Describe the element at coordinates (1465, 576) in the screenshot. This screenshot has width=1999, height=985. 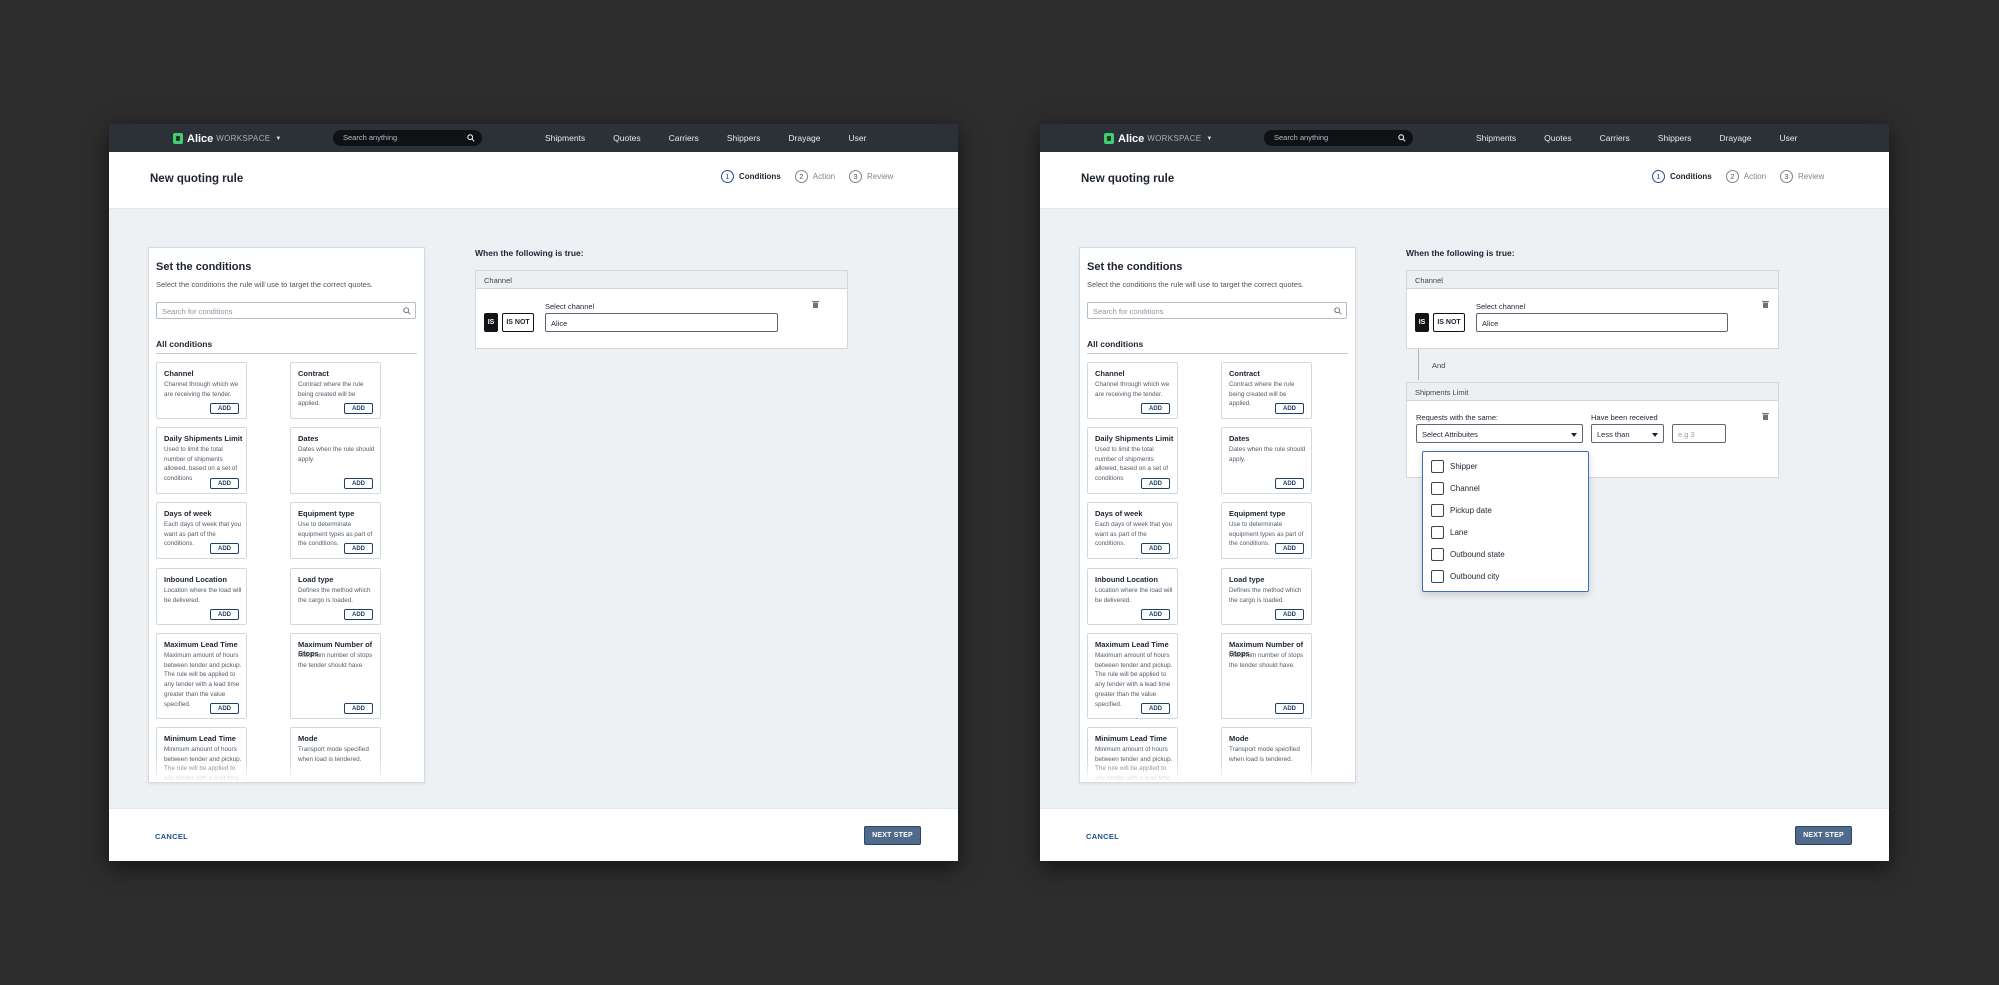
I see `attribute-option-outbound-city: Outbound city` at that location.